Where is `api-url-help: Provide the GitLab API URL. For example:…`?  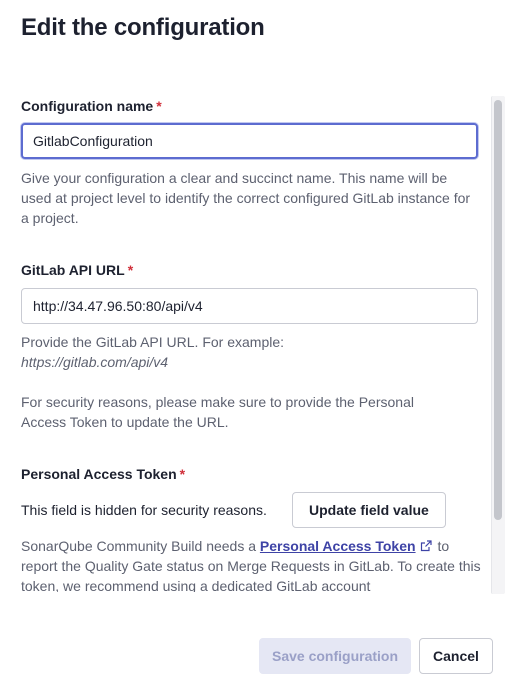
api-url-help: Provide the GitLab API URL. For example:… is located at coordinates (251, 352).